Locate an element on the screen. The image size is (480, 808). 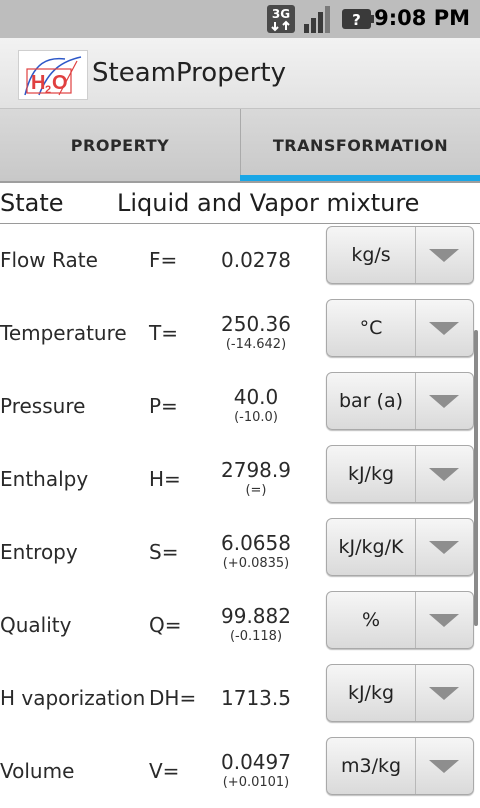
tab-bar: PROPERTY TRANSFORMATION is located at coordinates (240, 145).